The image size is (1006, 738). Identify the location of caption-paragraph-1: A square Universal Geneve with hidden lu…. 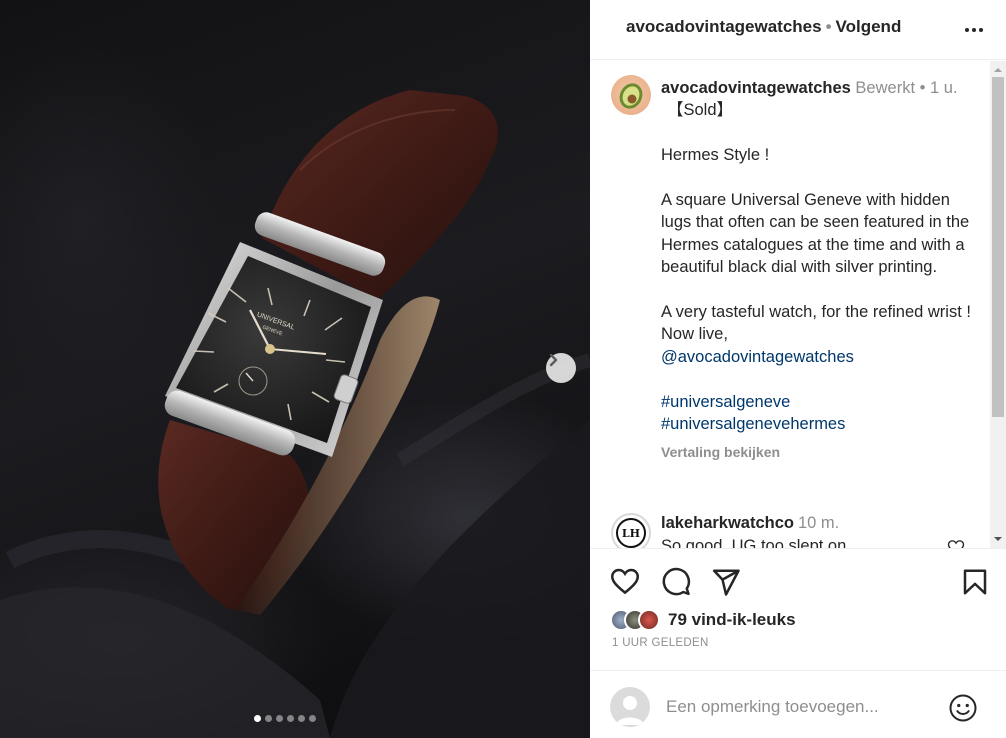
(815, 234).